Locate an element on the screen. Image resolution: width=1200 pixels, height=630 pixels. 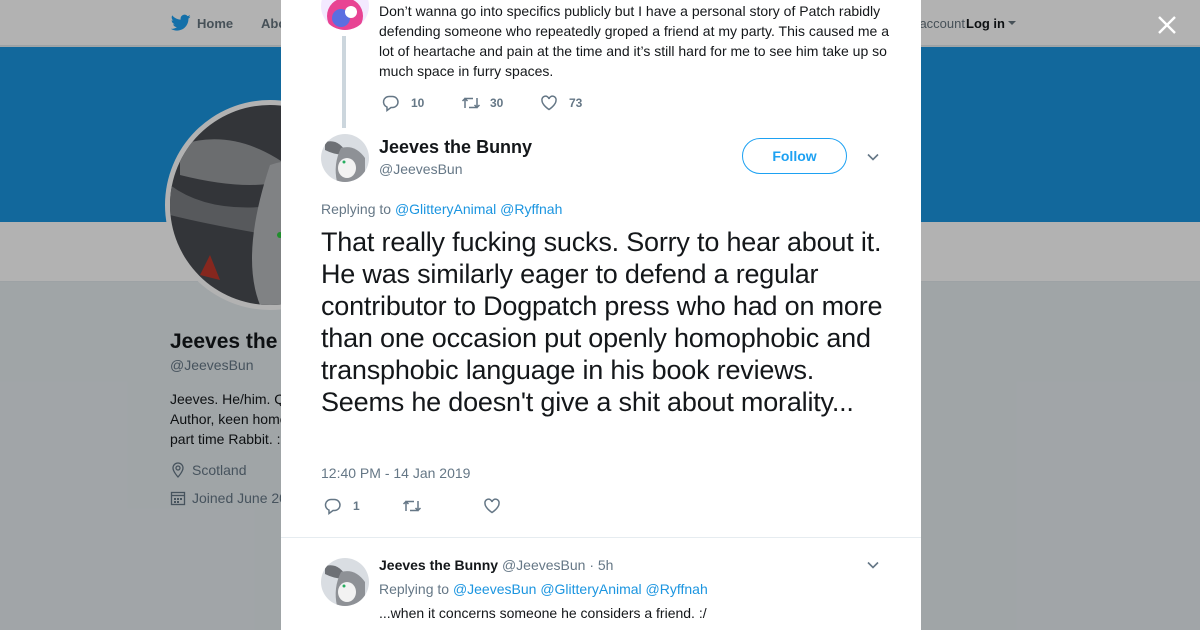
previous-like-count: 73 is located at coordinates (576, 103).